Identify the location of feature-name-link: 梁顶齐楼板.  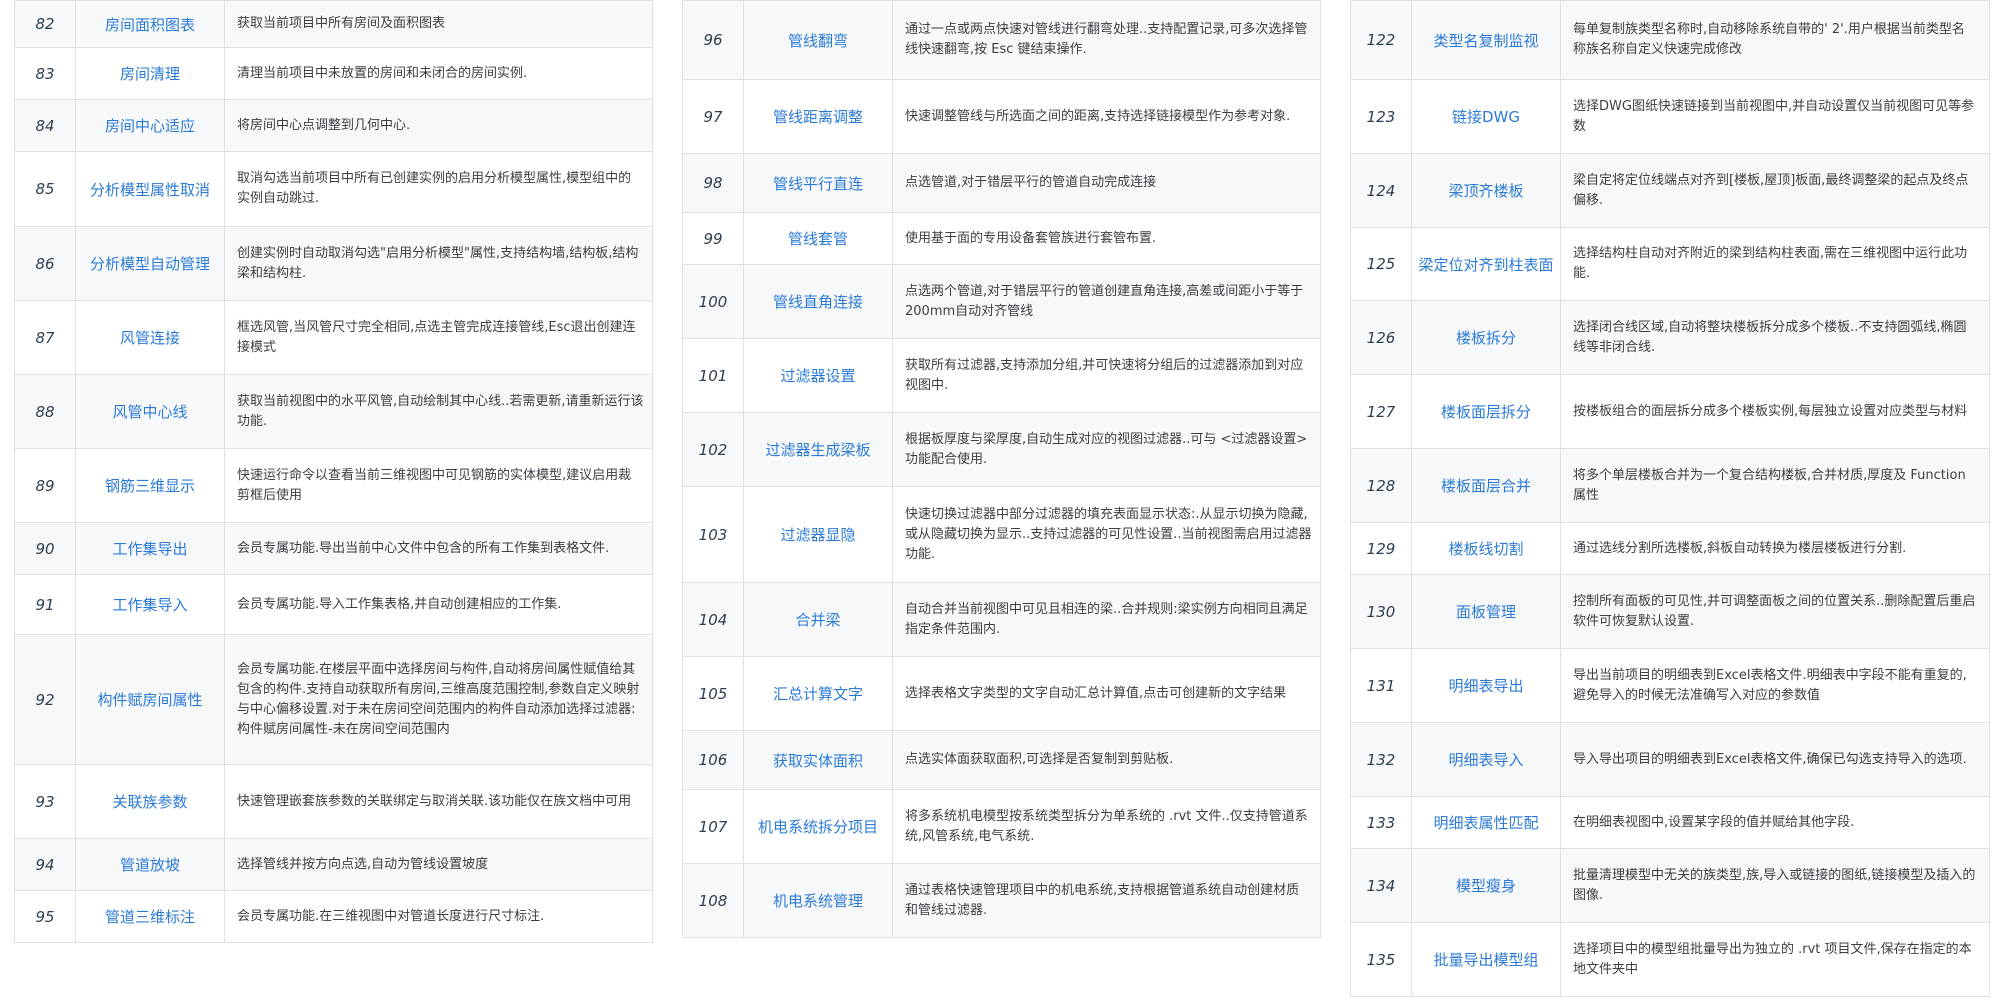
(1486, 190).